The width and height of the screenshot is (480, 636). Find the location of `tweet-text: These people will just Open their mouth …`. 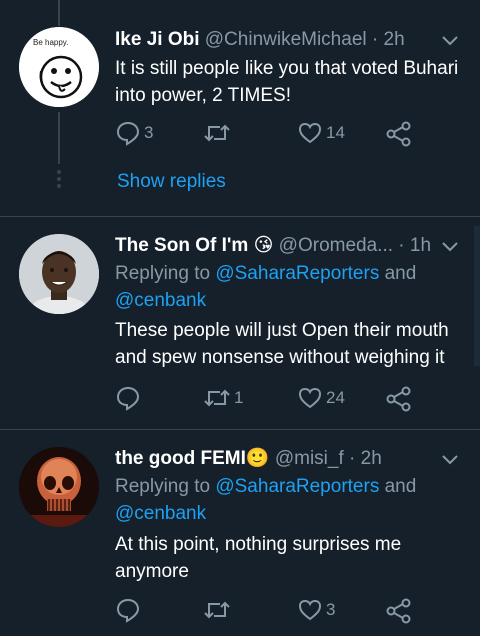

tweet-text: These people will just Open their mouth … is located at coordinates (282, 344).